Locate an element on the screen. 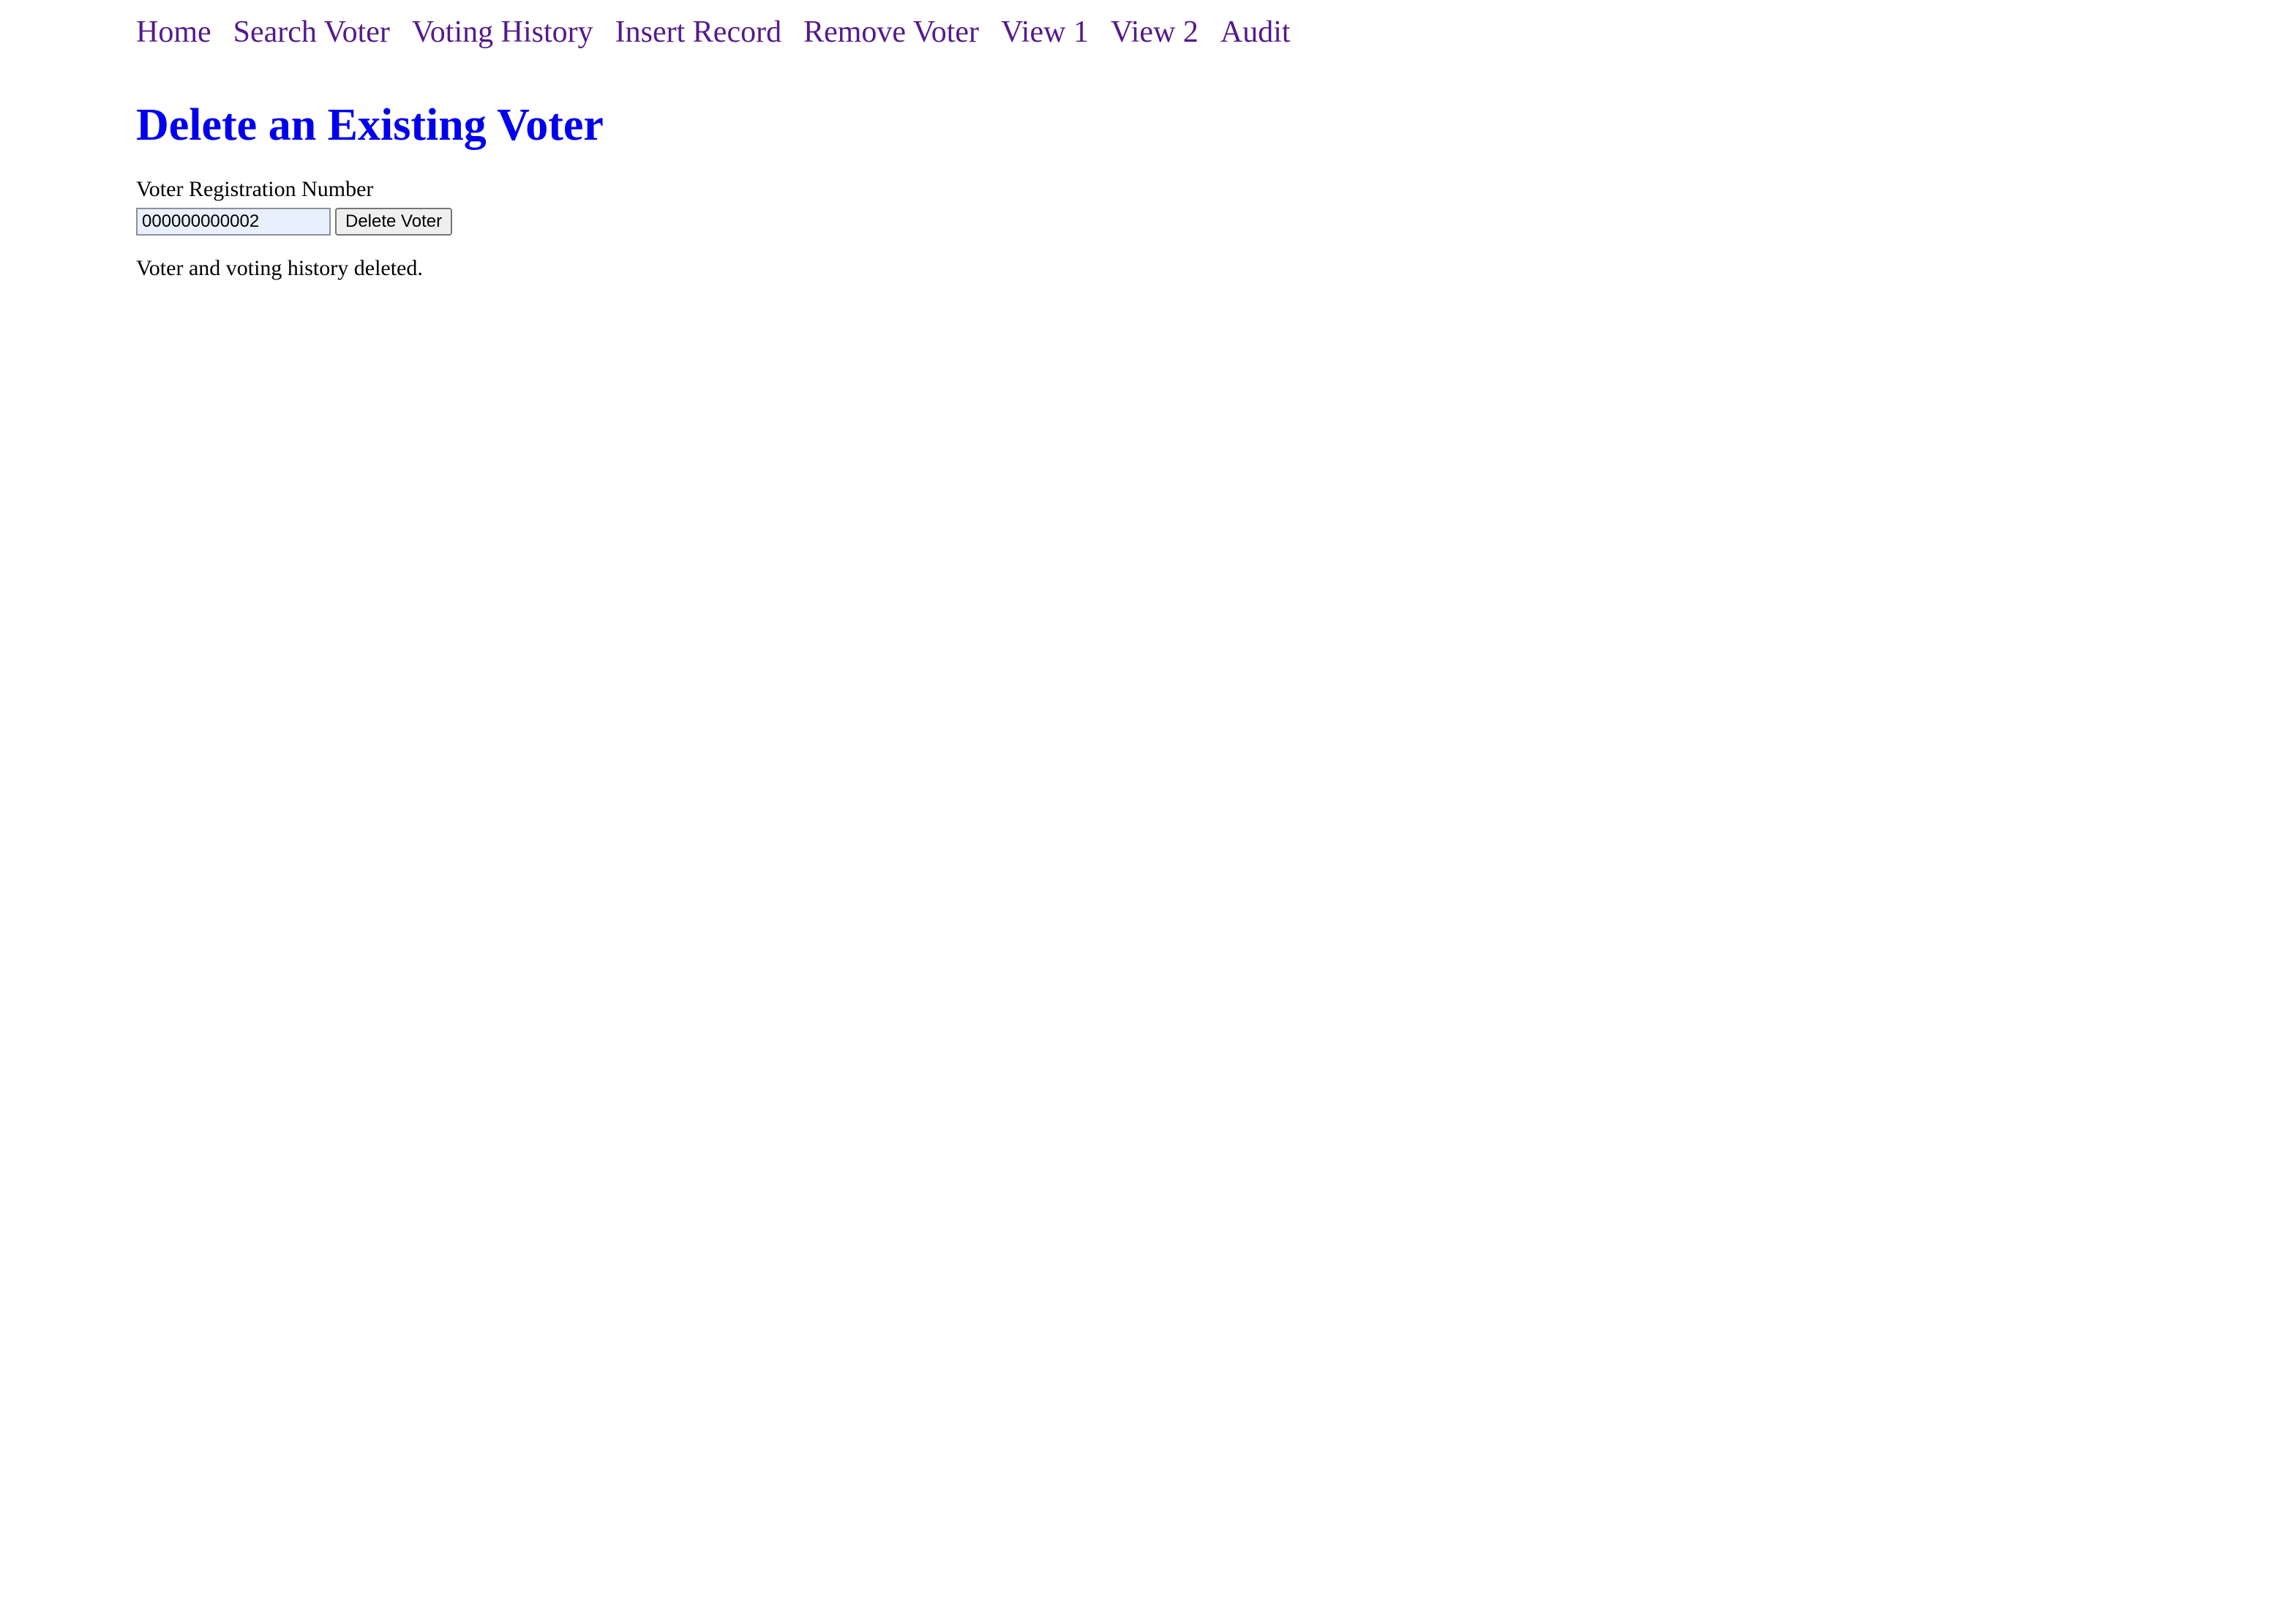  voter-number-input is located at coordinates (234, 222).